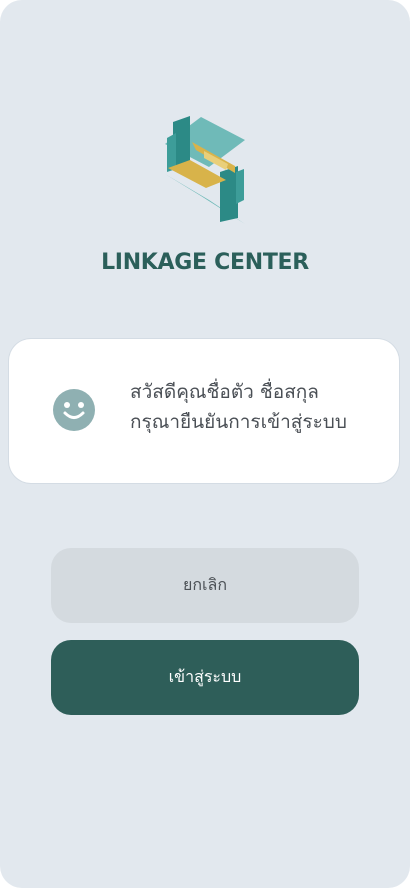 The image size is (410, 888). Describe the element at coordinates (238, 422) in the screenshot. I see `greeting-instruction-line: กรุณายืนยันการเข้าสู่ระบบ` at that location.